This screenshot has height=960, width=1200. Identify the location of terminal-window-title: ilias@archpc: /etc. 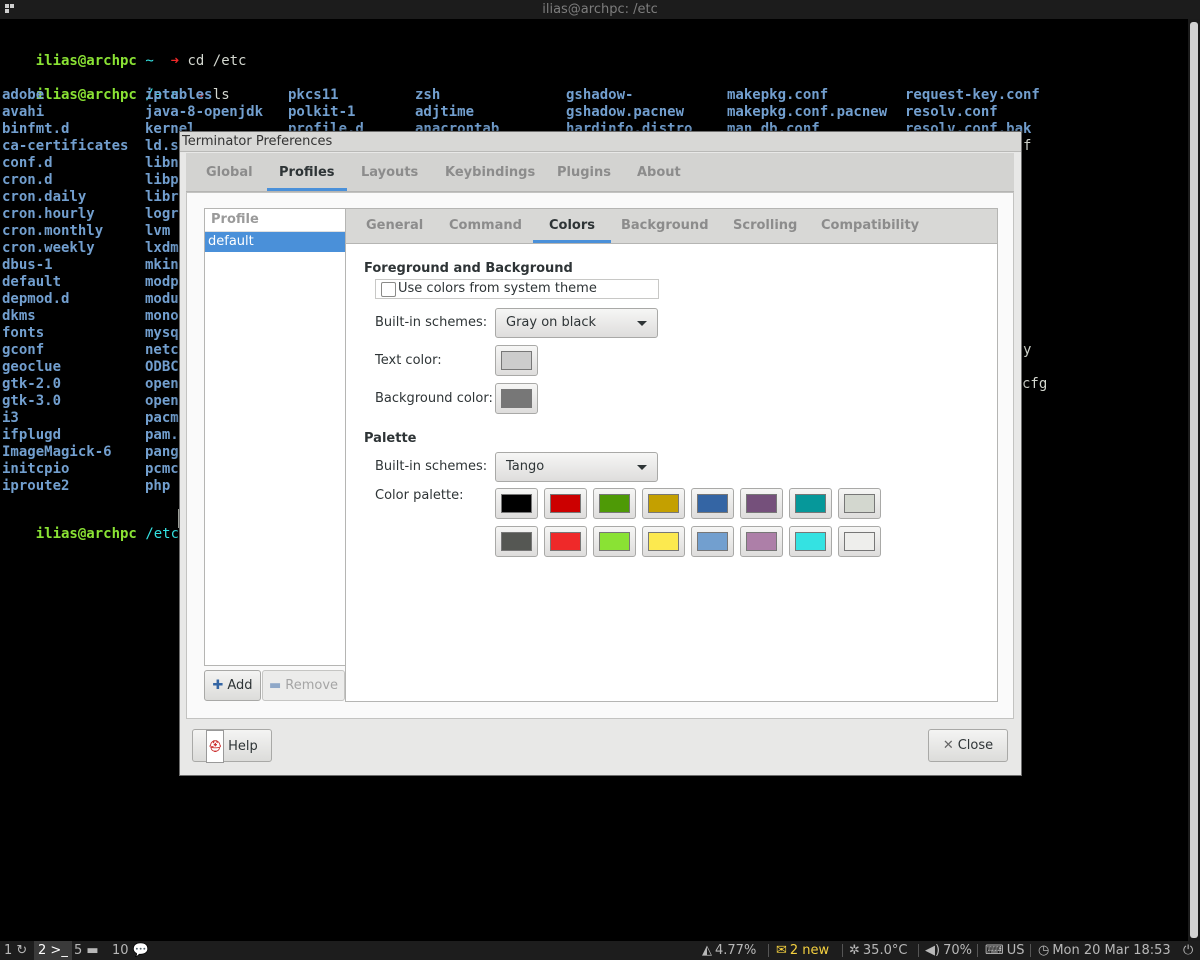
(600, 9).